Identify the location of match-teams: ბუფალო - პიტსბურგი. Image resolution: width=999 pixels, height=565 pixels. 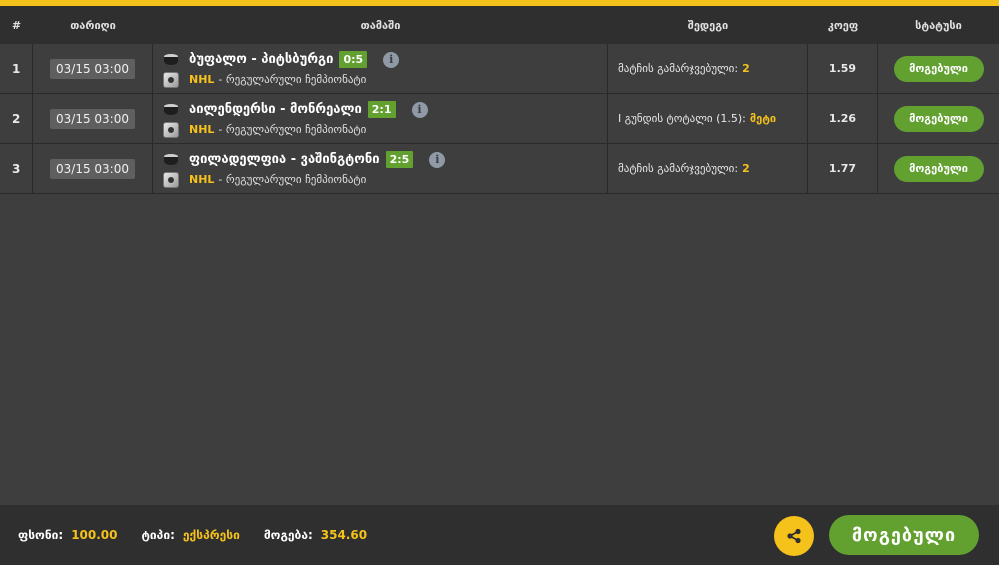
(261, 59).